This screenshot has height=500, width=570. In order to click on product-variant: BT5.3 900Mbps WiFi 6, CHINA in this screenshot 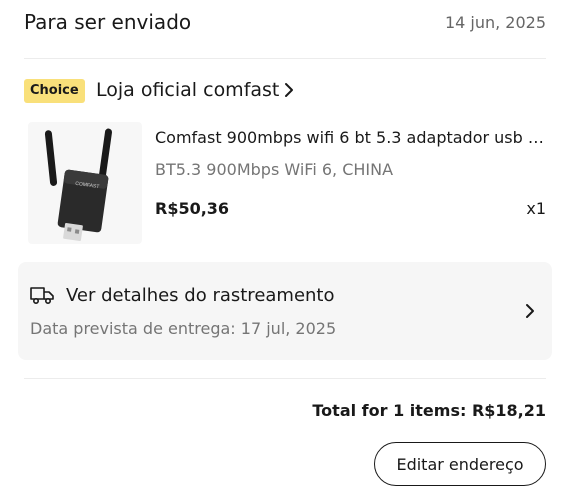, I will do `click(274, 169)`.